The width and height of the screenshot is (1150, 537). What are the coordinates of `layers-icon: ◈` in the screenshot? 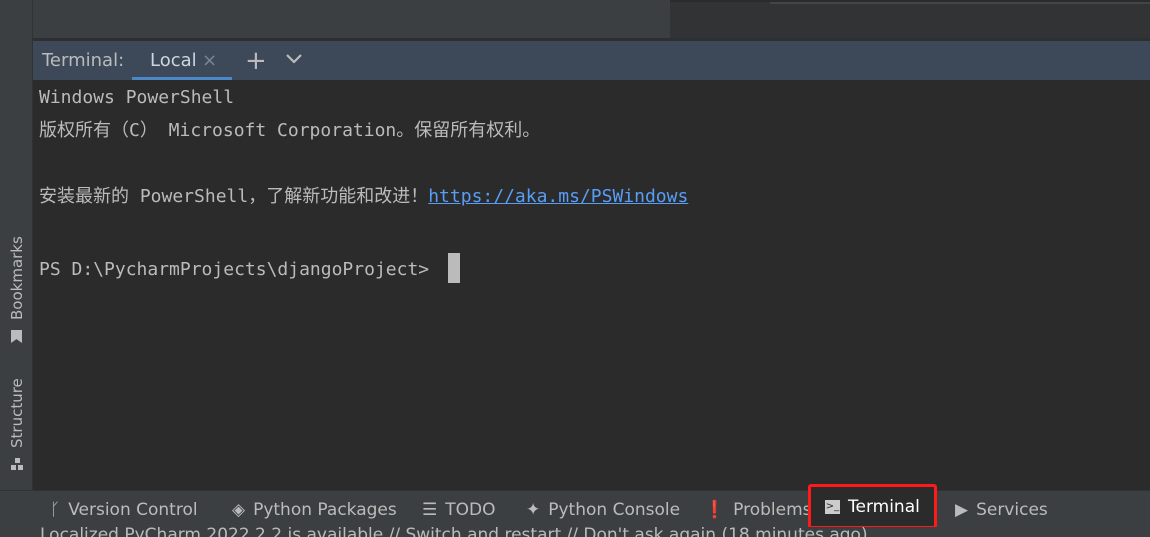 It's located at (239, 509).